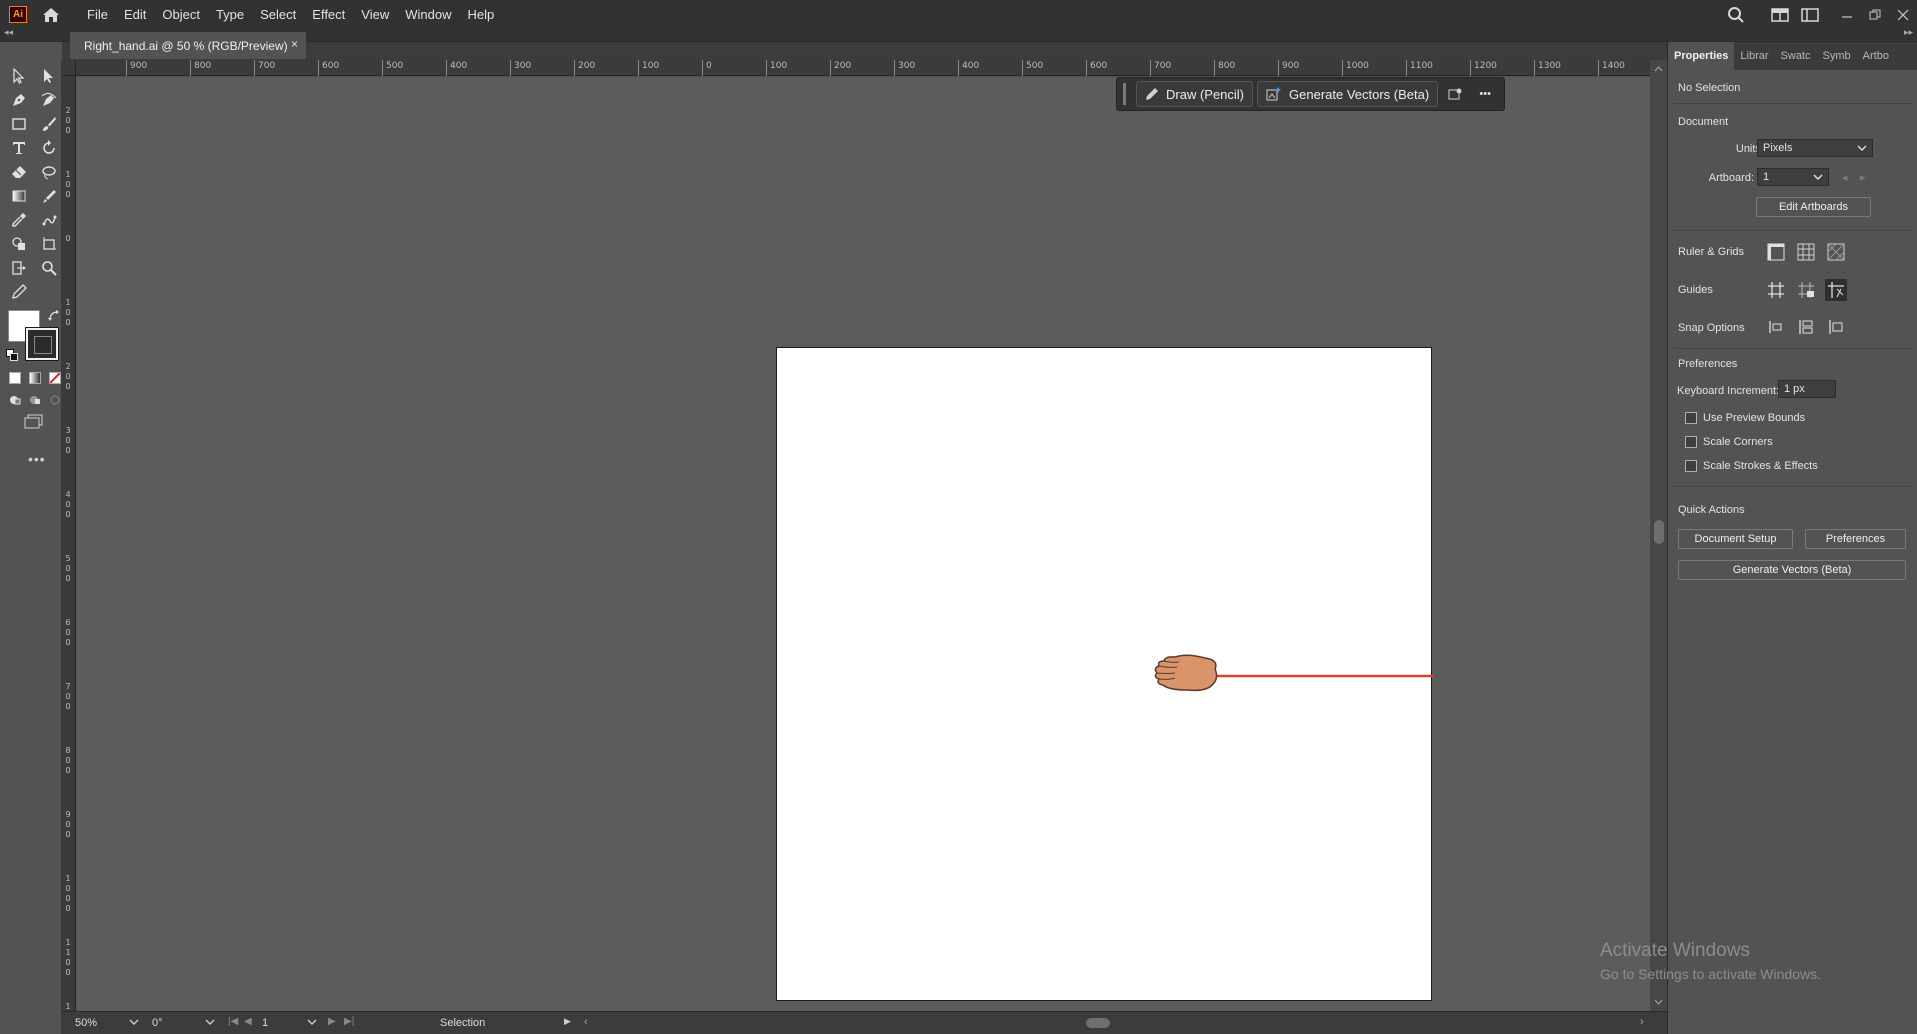  I want to click on paintbrush-tool-icon, so click(49, 124).